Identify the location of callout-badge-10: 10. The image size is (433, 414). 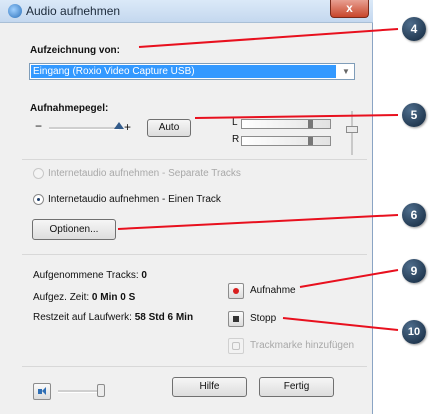
(414, 332).